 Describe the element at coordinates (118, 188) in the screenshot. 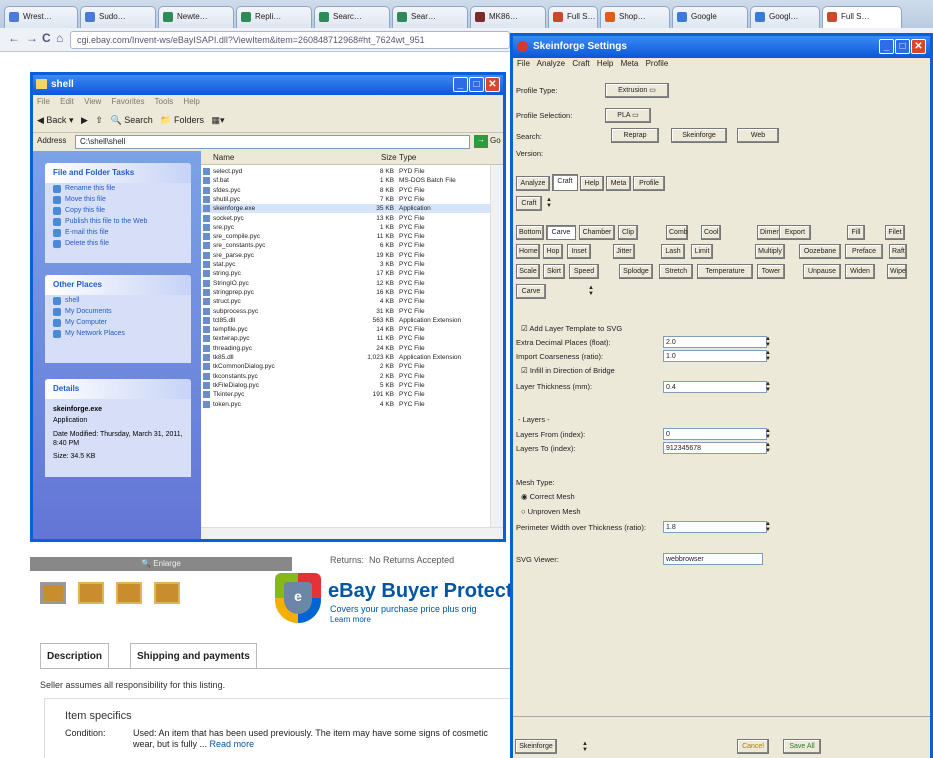

I see `task-link: Rename this file` at that location.